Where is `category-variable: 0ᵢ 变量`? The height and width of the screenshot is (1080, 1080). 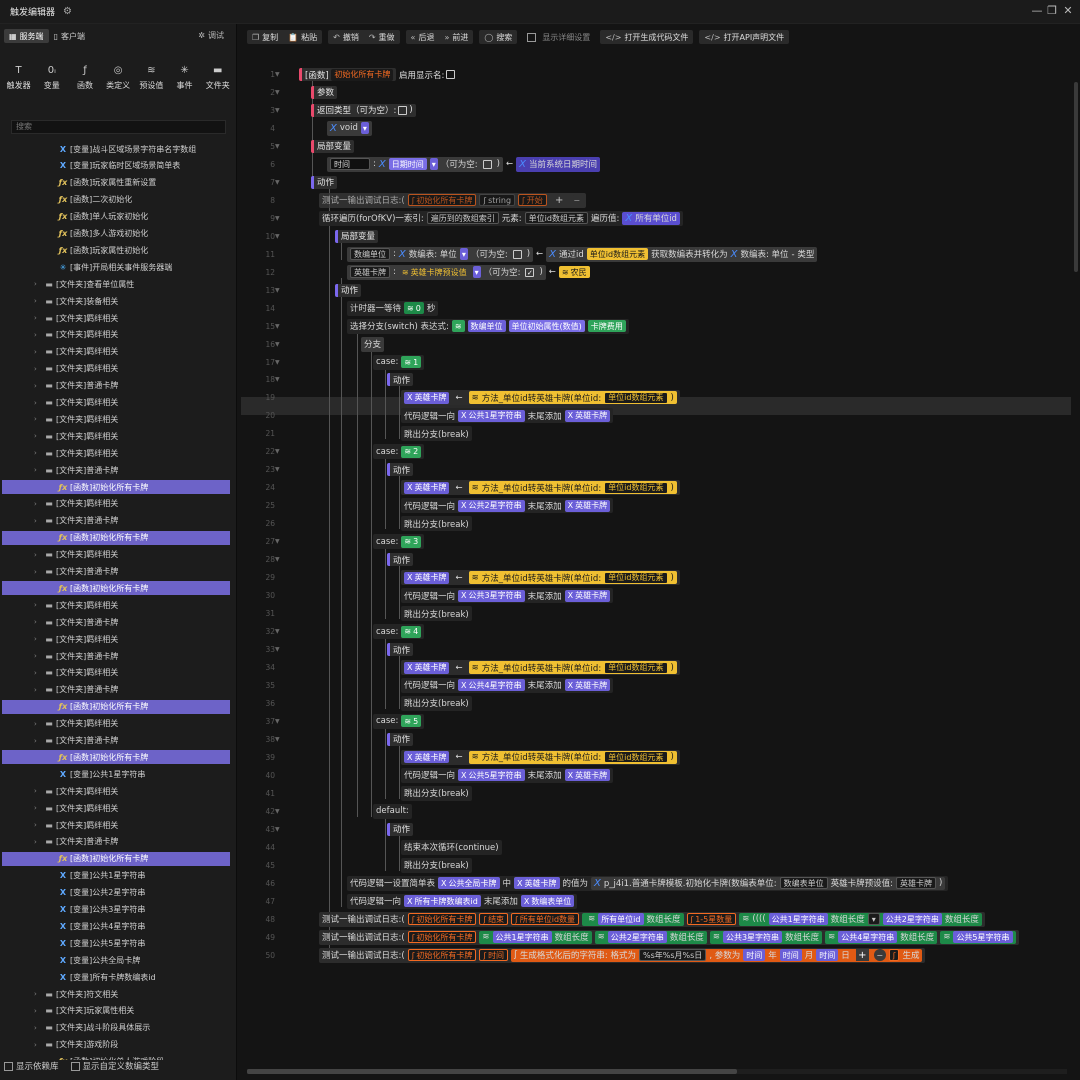 category-variable: 0ᵢ 变量 is located at coordinates (51, 78).